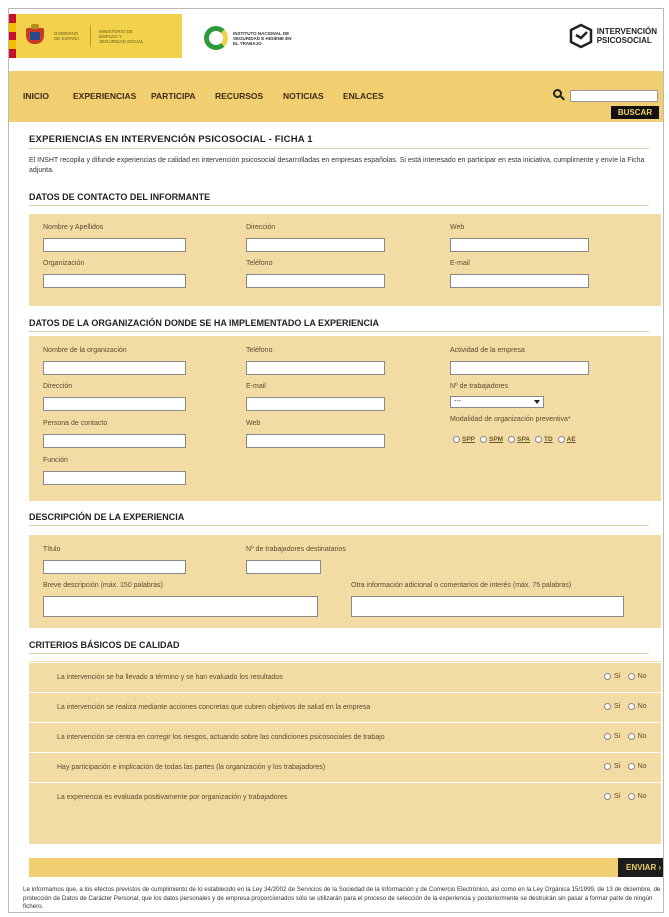 Image resolution: width=669 pixels, height=917 pixels. What do you see at coordinates (67, 36) in the screenshot?
I see `gov-label: Gobierno de España` at bounding box center [67, 36].